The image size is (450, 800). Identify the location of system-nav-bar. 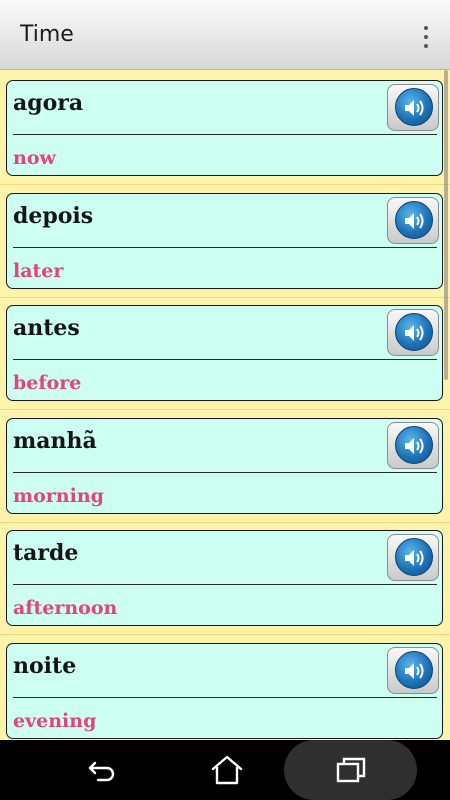
(225, 770).